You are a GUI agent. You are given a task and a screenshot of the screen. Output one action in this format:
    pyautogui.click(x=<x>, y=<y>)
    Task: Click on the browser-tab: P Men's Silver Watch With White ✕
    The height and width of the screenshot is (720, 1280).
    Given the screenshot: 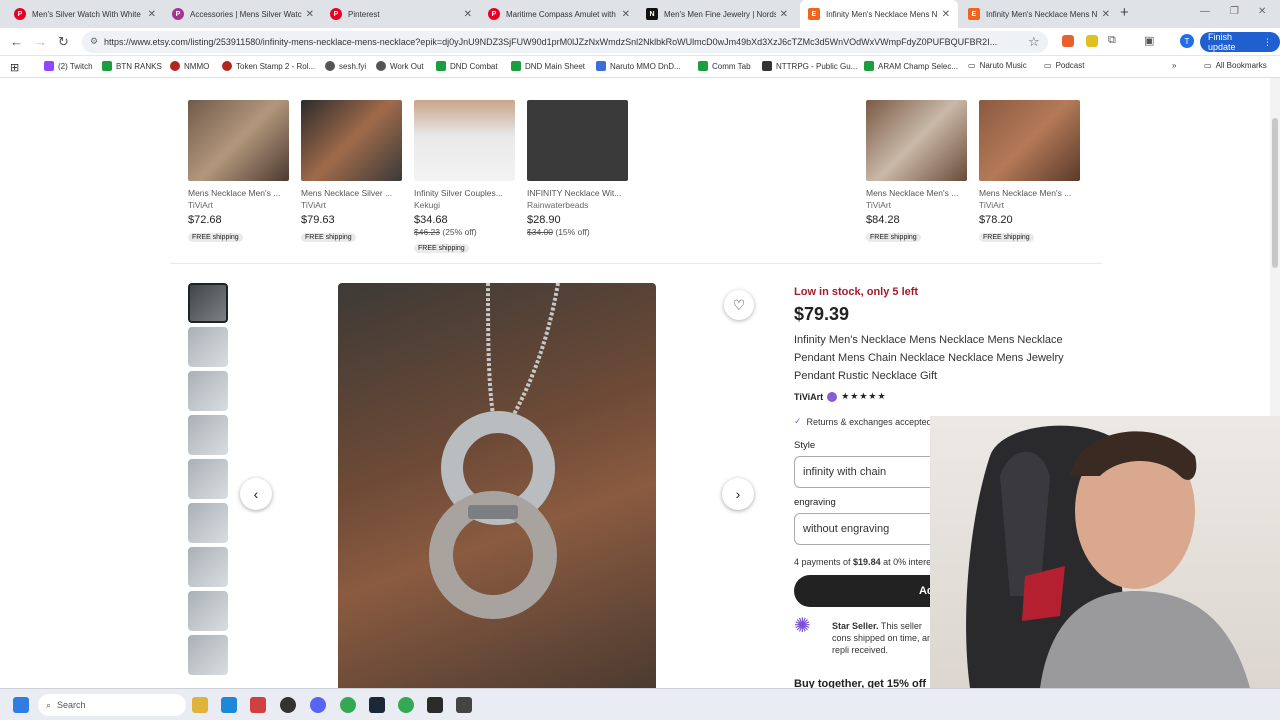 What is the action you would take?
    pyautogui.click(x=85, y=14)
    